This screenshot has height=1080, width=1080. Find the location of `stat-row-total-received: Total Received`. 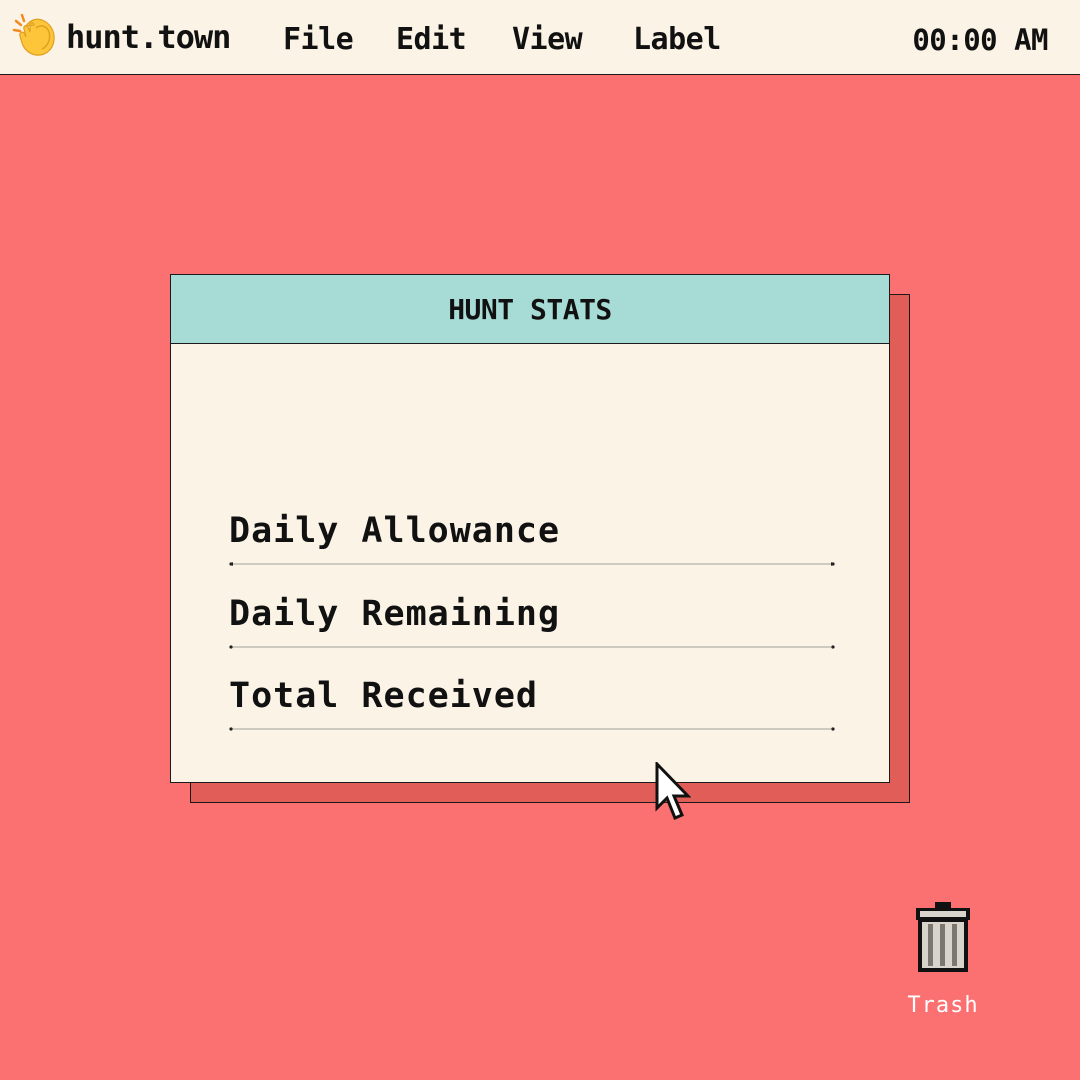

stat-row-total-received: Total Received is located at coordinates (532, 711).